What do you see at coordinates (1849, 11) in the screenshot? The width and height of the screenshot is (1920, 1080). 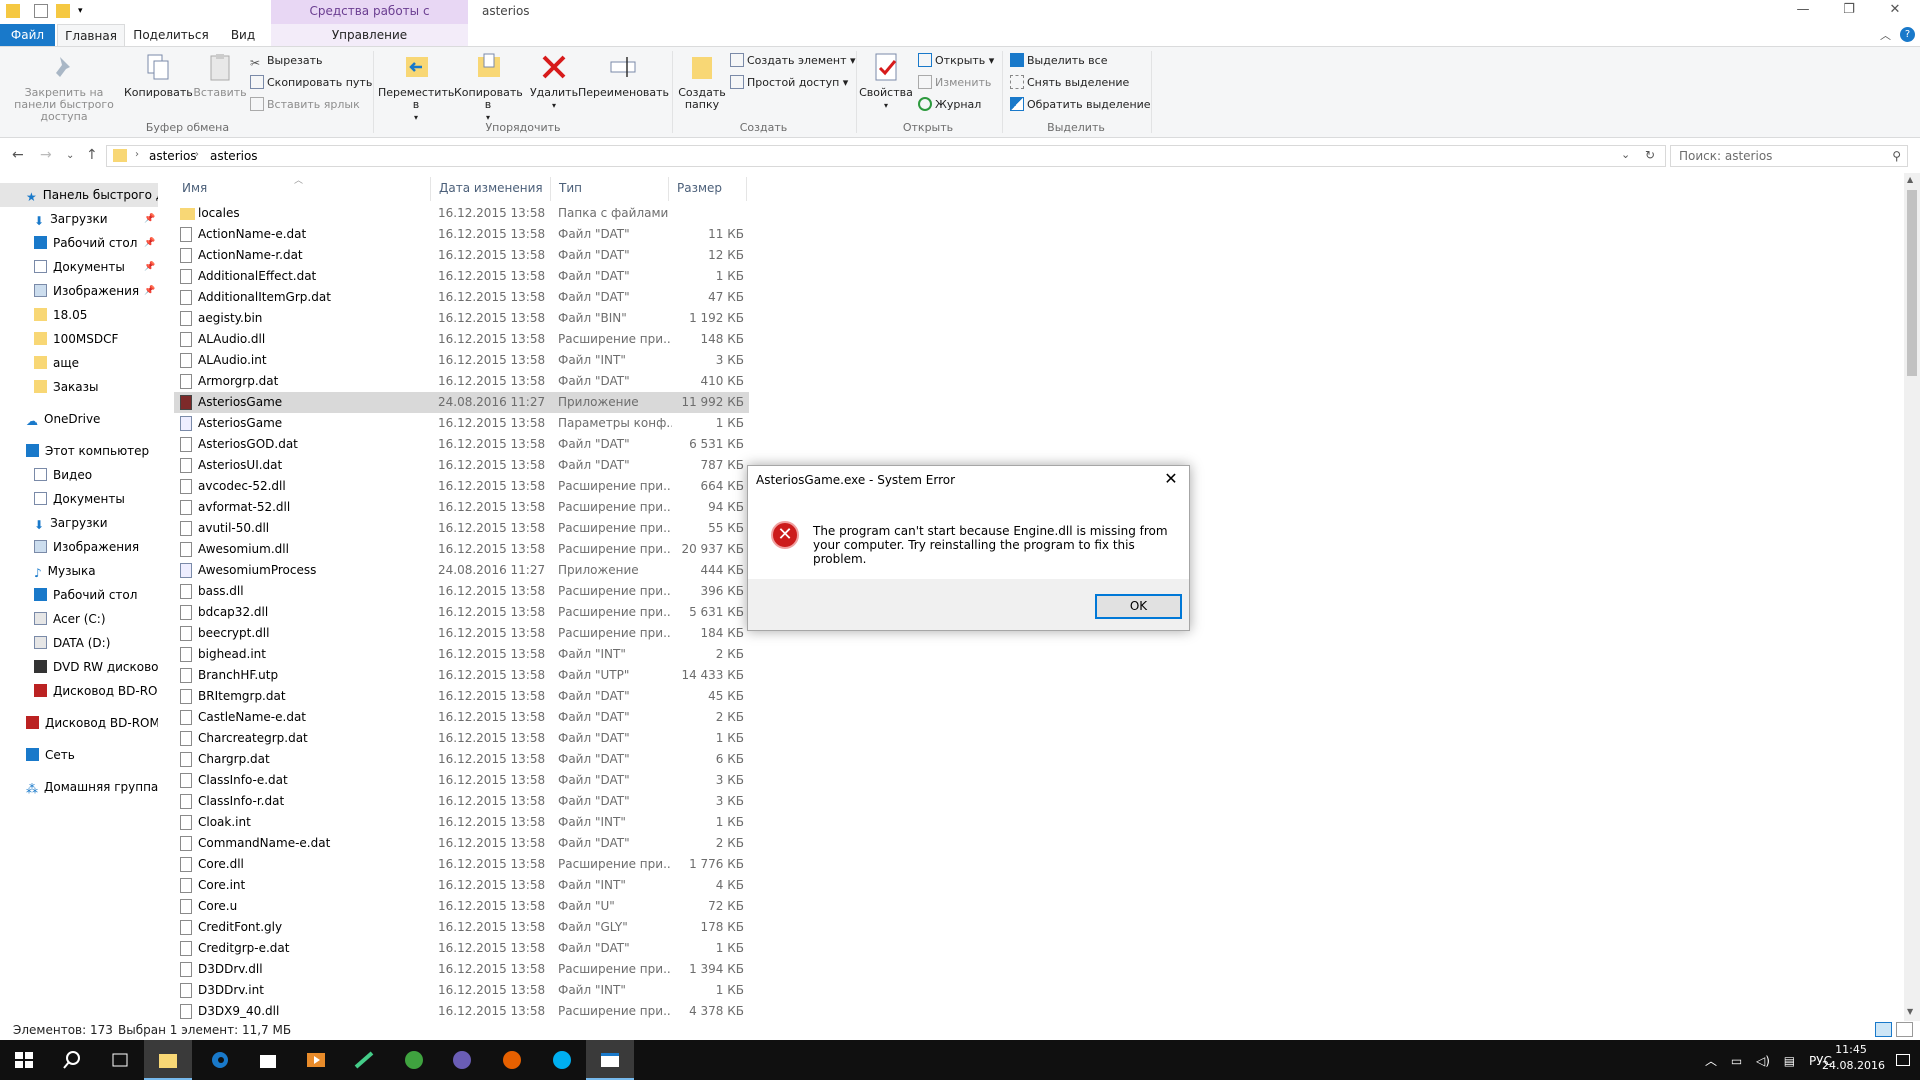 I see `maximize-button: ❐` at bounding box center [1849, 11].